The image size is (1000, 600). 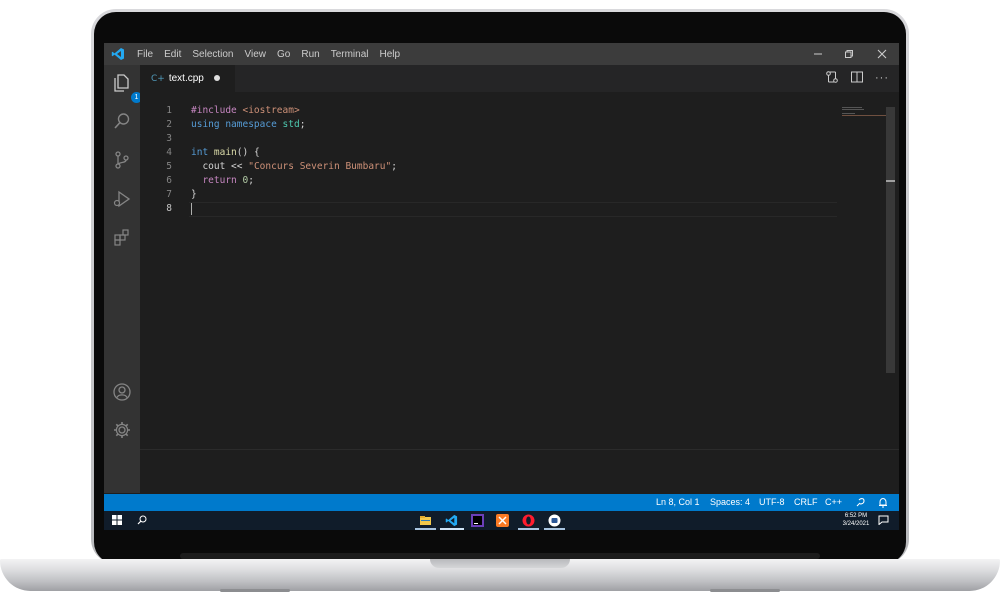 I want to click on code-line: }, so click(x=294, y=195).